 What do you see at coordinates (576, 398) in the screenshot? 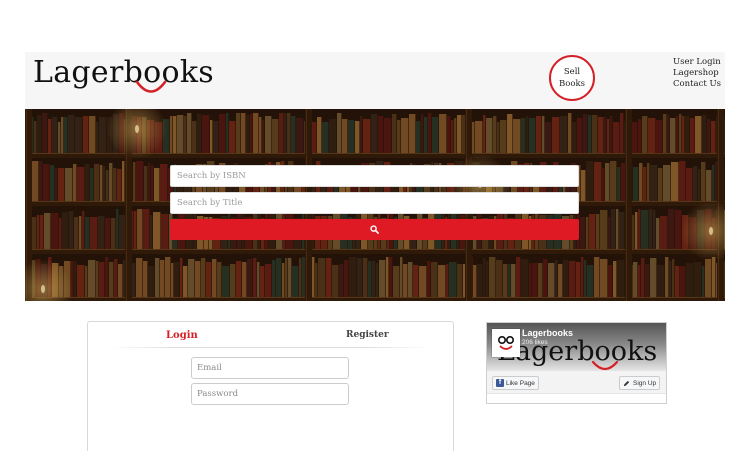
I see `facebook-widget-footer` at bounding box center [576, 398].